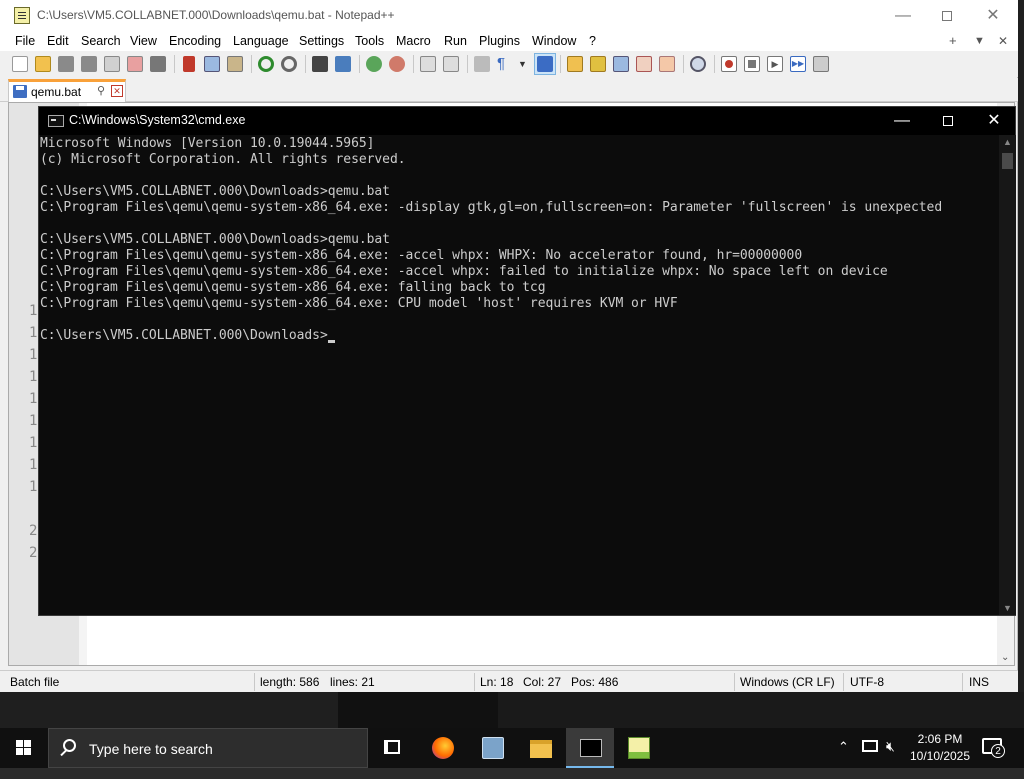  I want to click on task-view-icon, so click(392, 747).